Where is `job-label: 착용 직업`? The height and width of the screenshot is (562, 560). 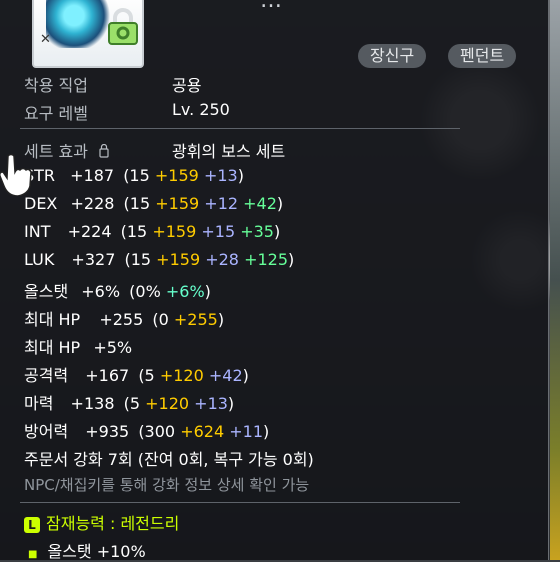 job-label: 착용 직업 is located at coordinates (56, 85).